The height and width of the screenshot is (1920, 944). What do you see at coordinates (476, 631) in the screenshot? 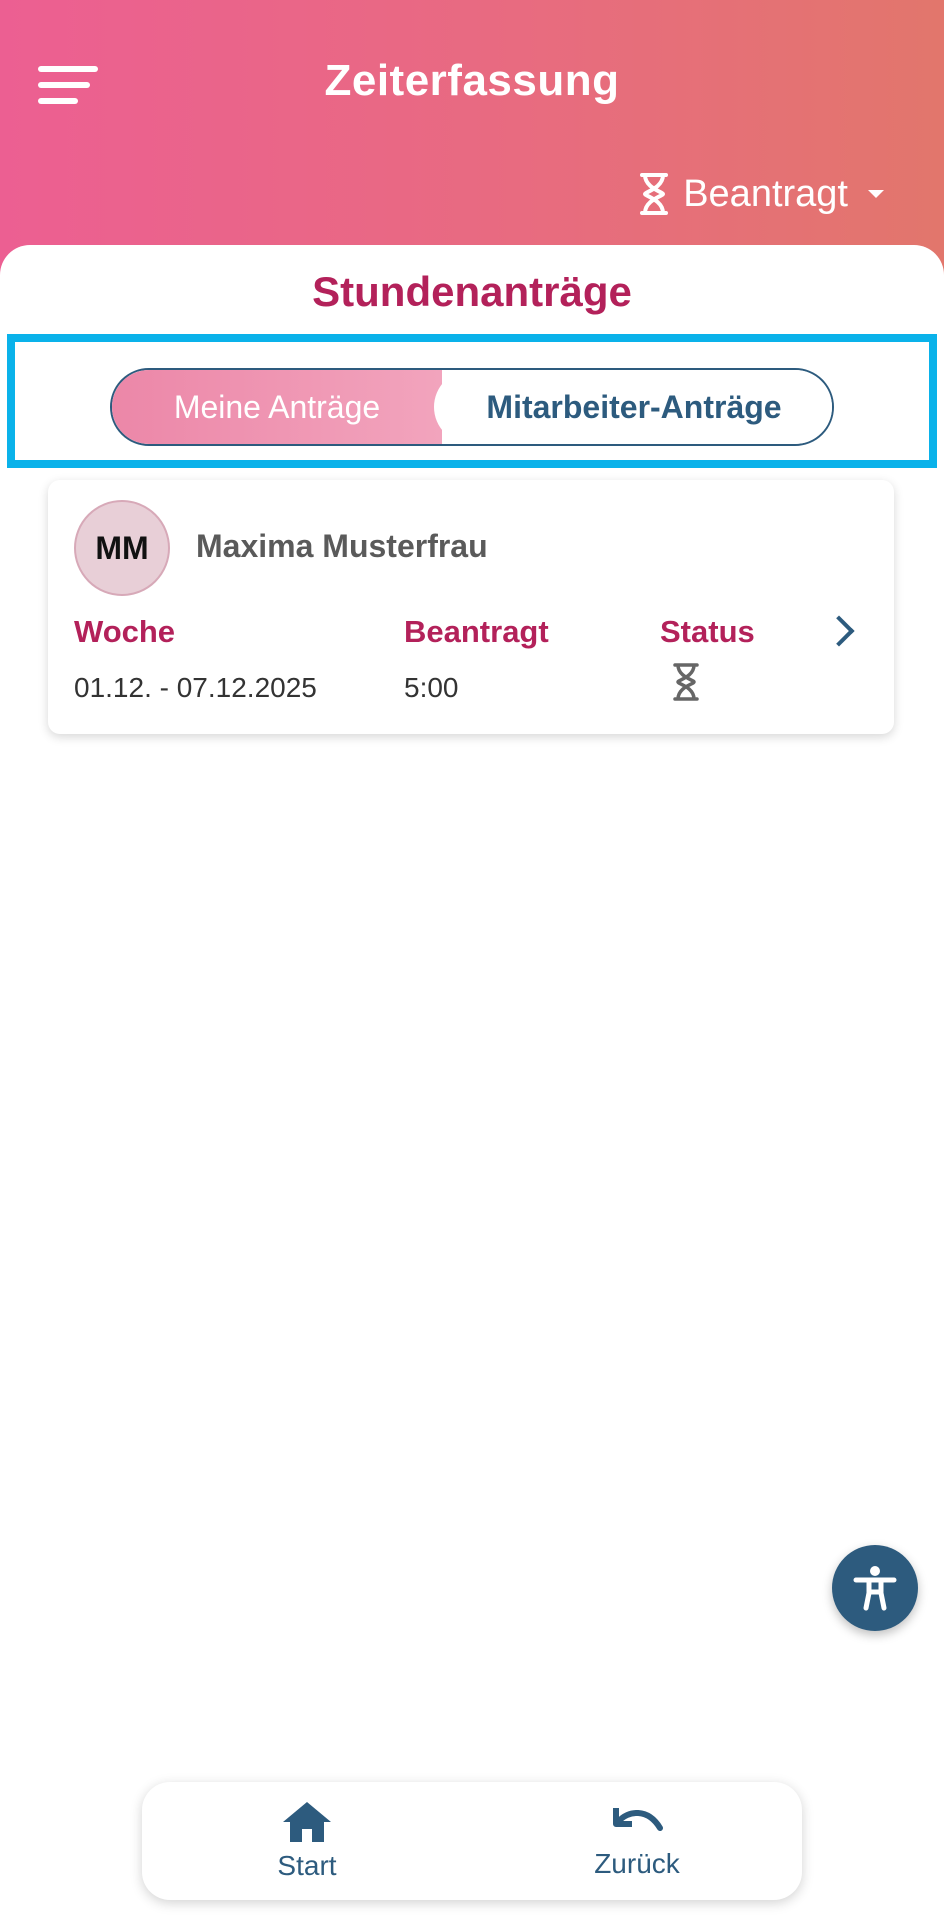
I see `requested-label: Beantragt` at bounding box center [476, 631].